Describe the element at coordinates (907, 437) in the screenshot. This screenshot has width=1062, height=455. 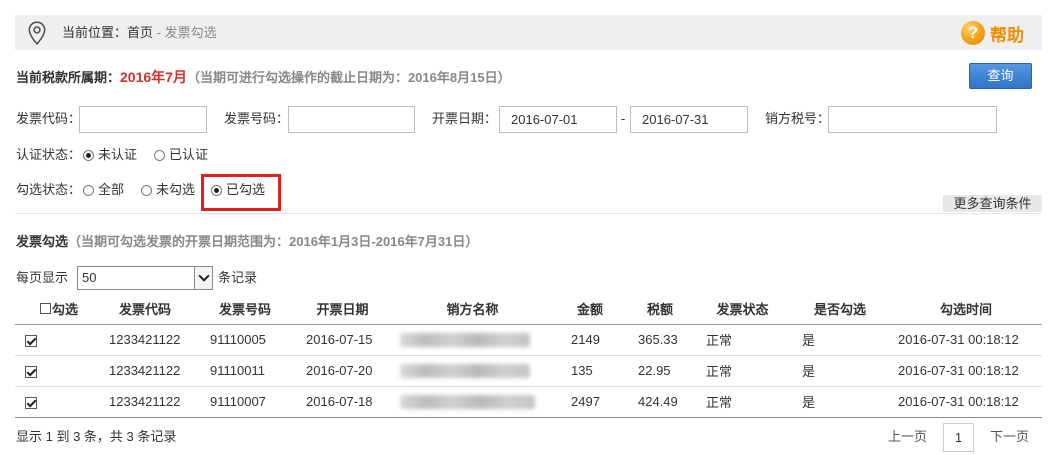
I see `prev-page-link: 上一页` at that location.